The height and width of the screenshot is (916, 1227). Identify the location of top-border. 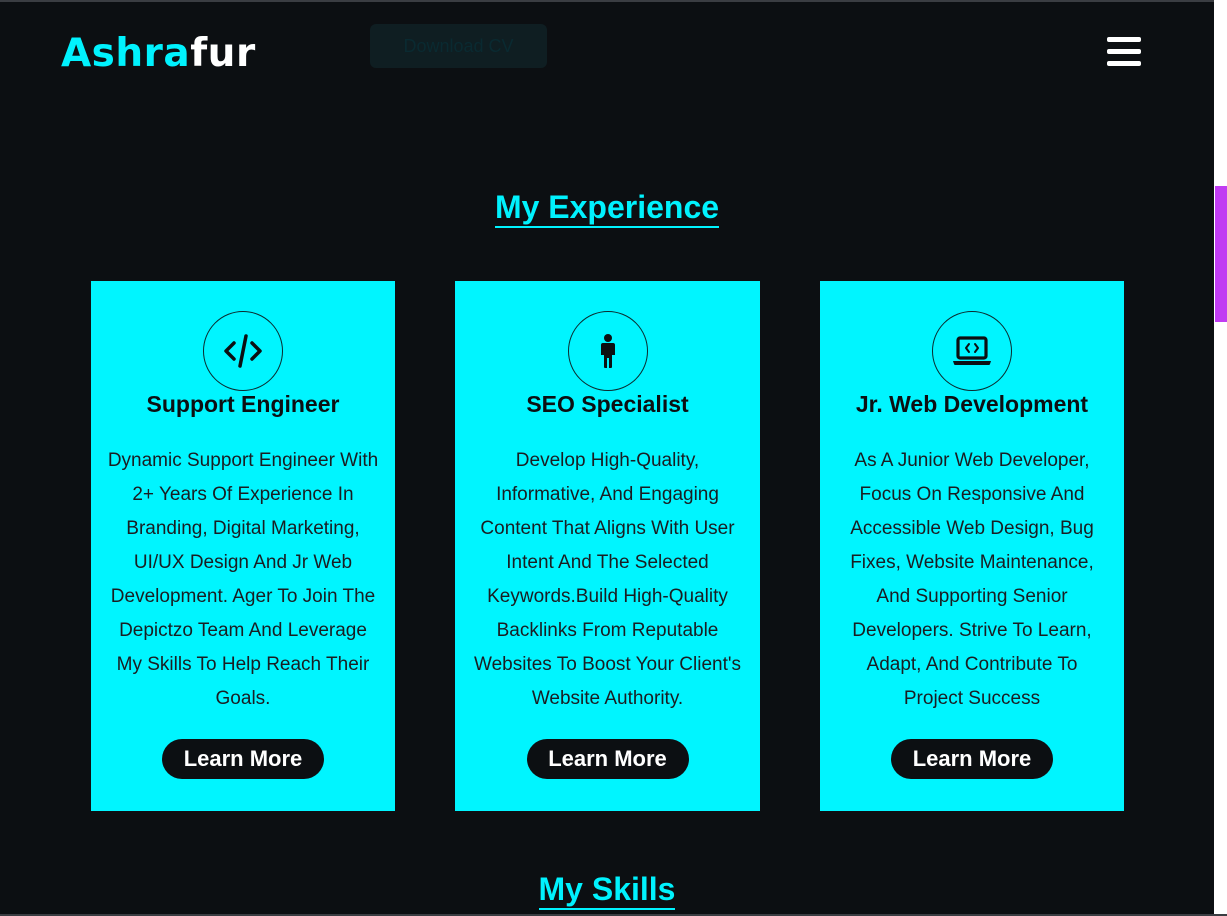
(613, 1).